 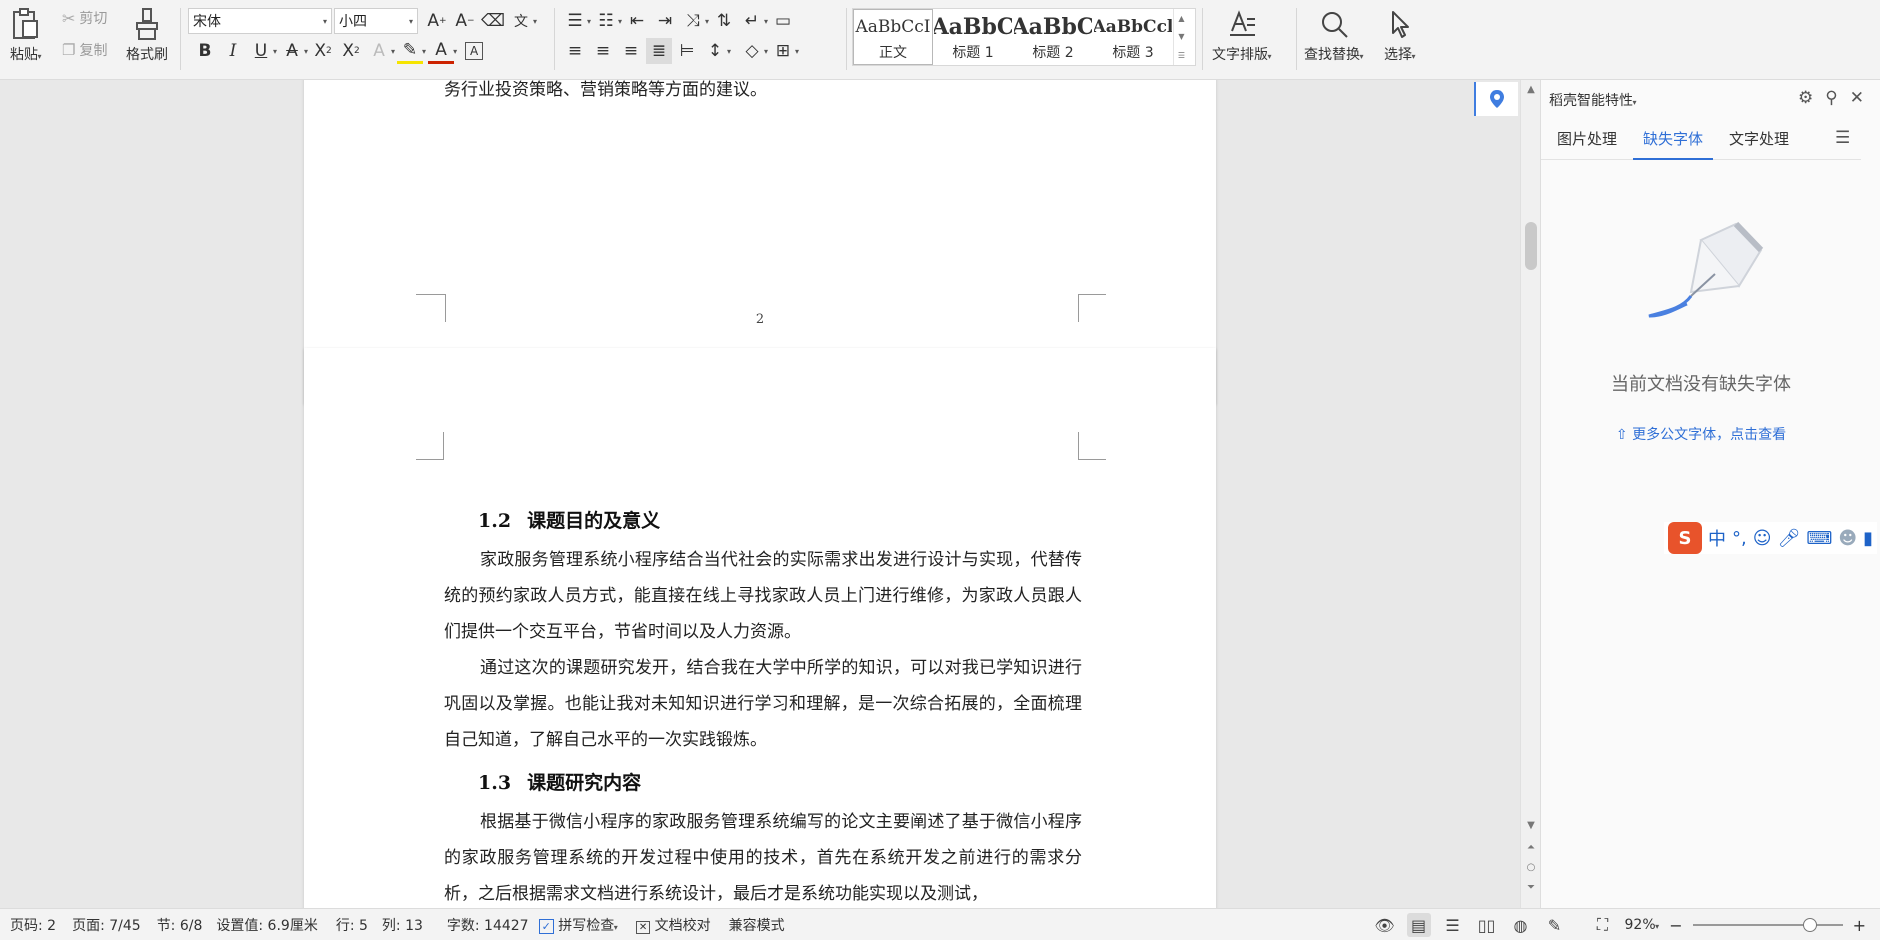 What do you see at coordinates (752, 51) in the screenshot?
I see `shading-icon: ◇` at bounding box center [752, 51].